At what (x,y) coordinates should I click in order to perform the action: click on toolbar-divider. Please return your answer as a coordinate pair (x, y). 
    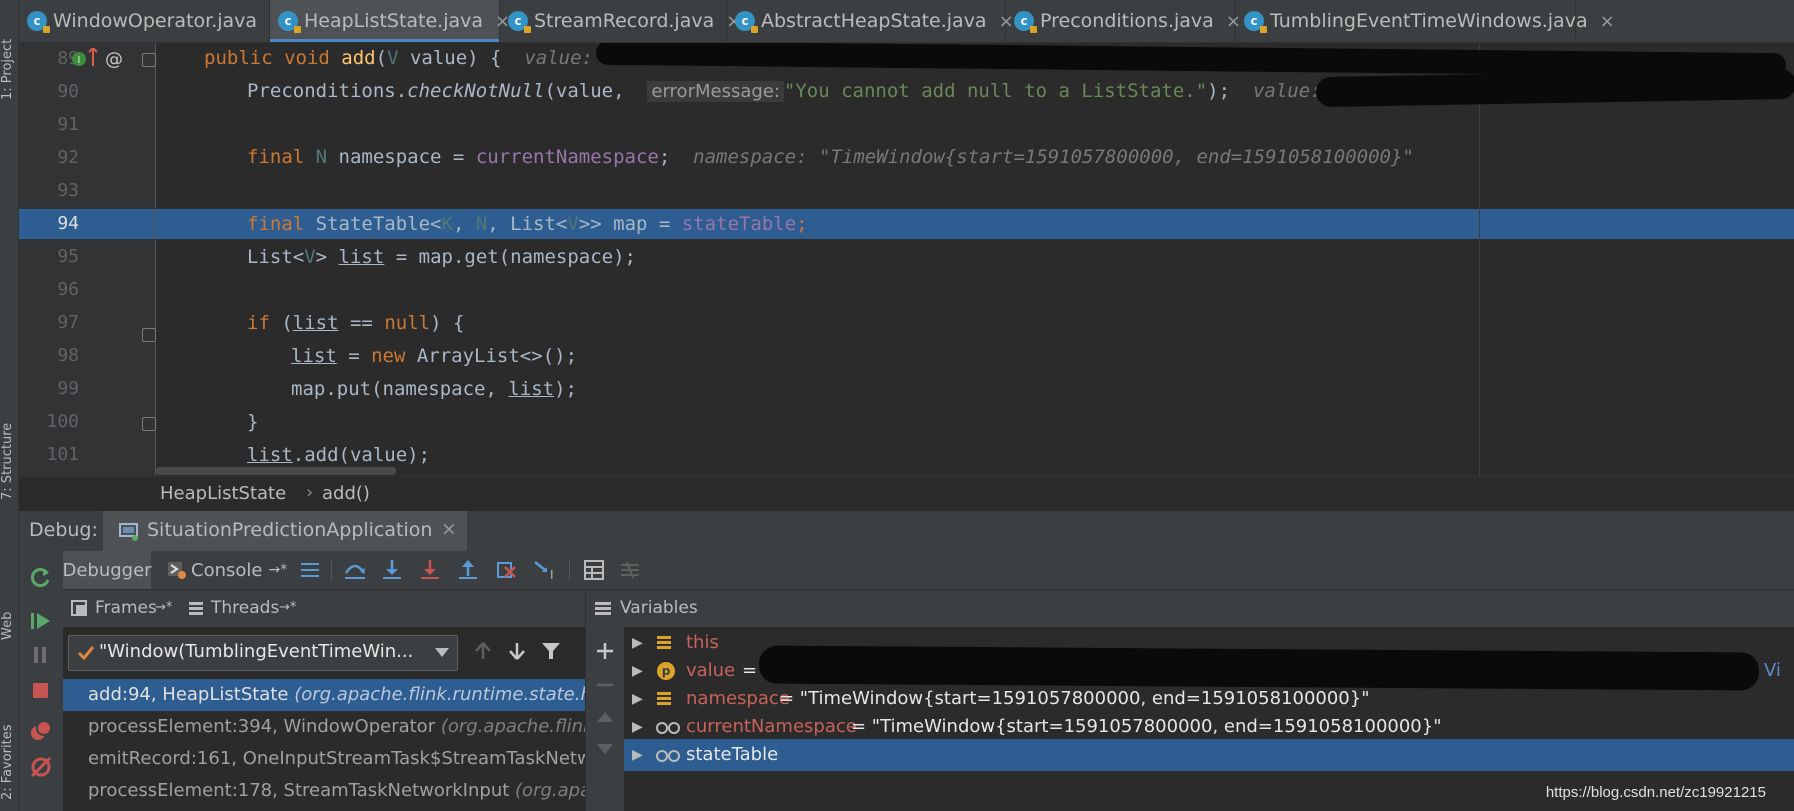
    Looking at the image, I should click on (331, 570).